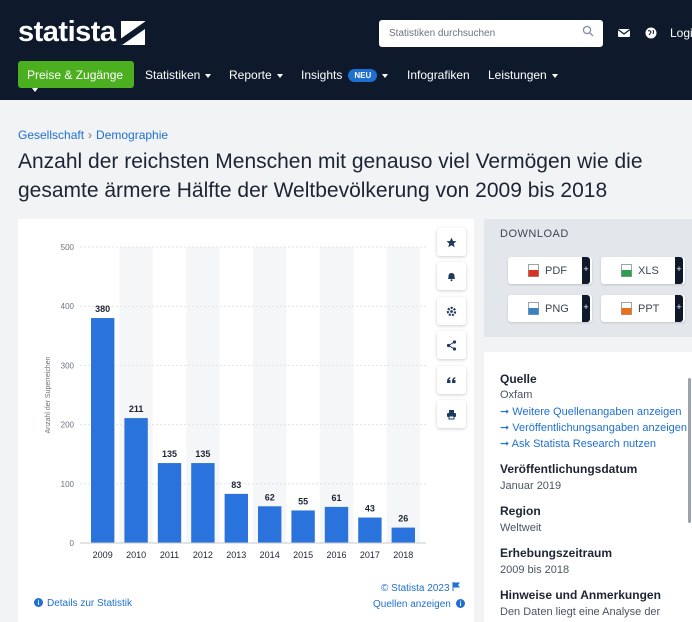  I want to click on pdf-label: PDF, so click(556, 271).